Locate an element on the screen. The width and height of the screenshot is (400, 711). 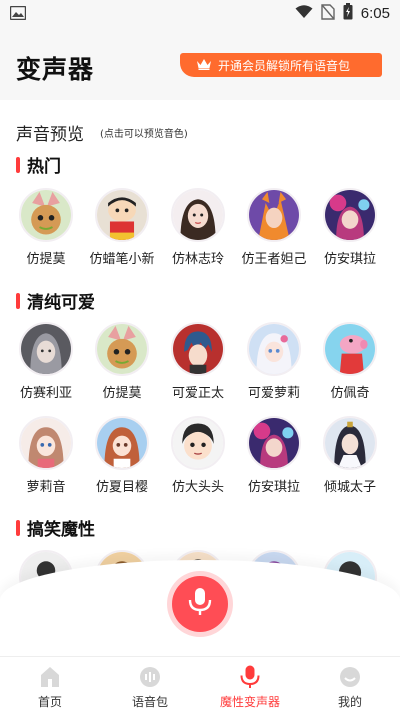
voice-item-shinchan: 仿蜡笔小新 is located at coordinates (122, 227).